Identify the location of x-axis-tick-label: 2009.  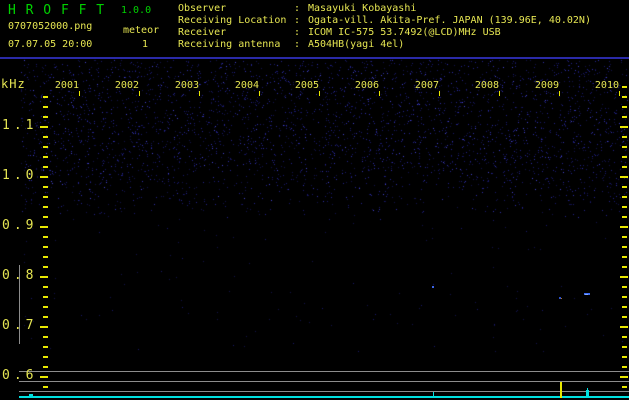
(546, 85).